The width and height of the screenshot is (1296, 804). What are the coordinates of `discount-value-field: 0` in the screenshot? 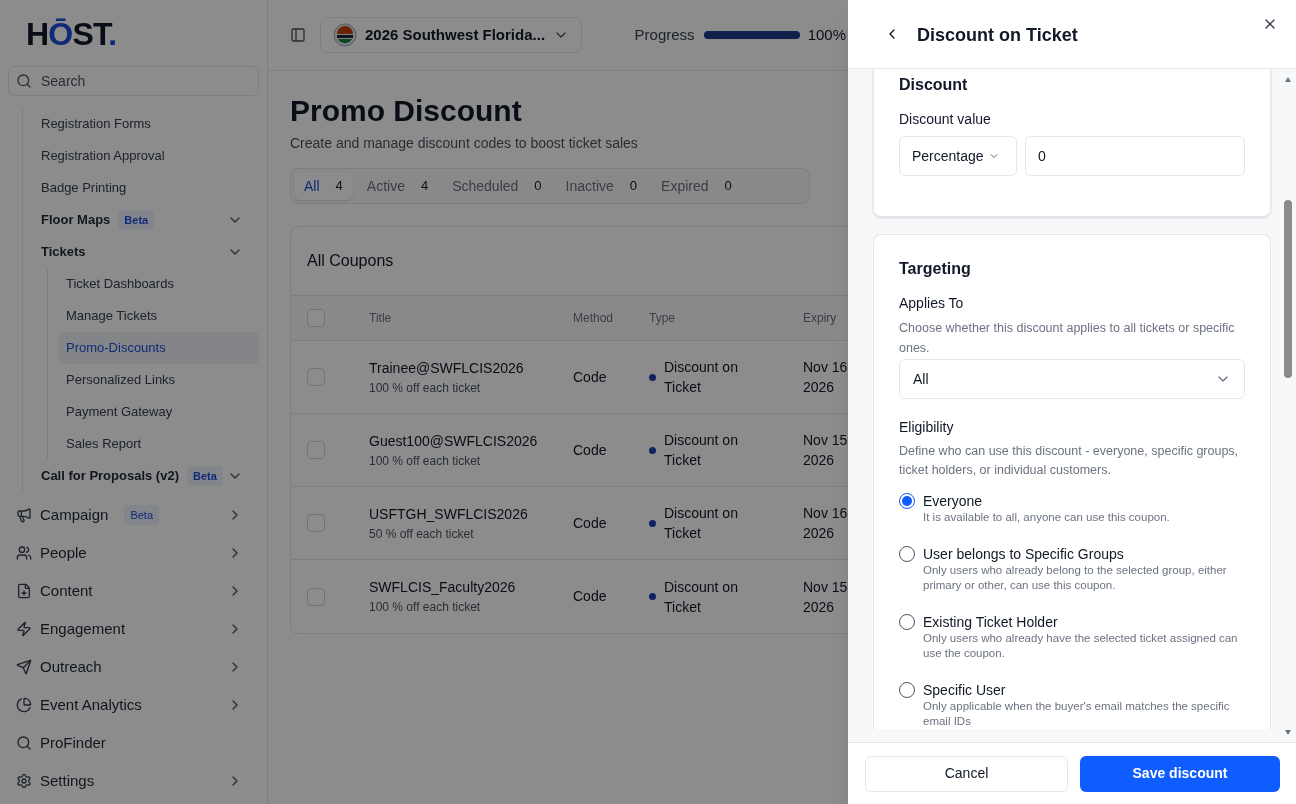 It's located at (1135, 156).